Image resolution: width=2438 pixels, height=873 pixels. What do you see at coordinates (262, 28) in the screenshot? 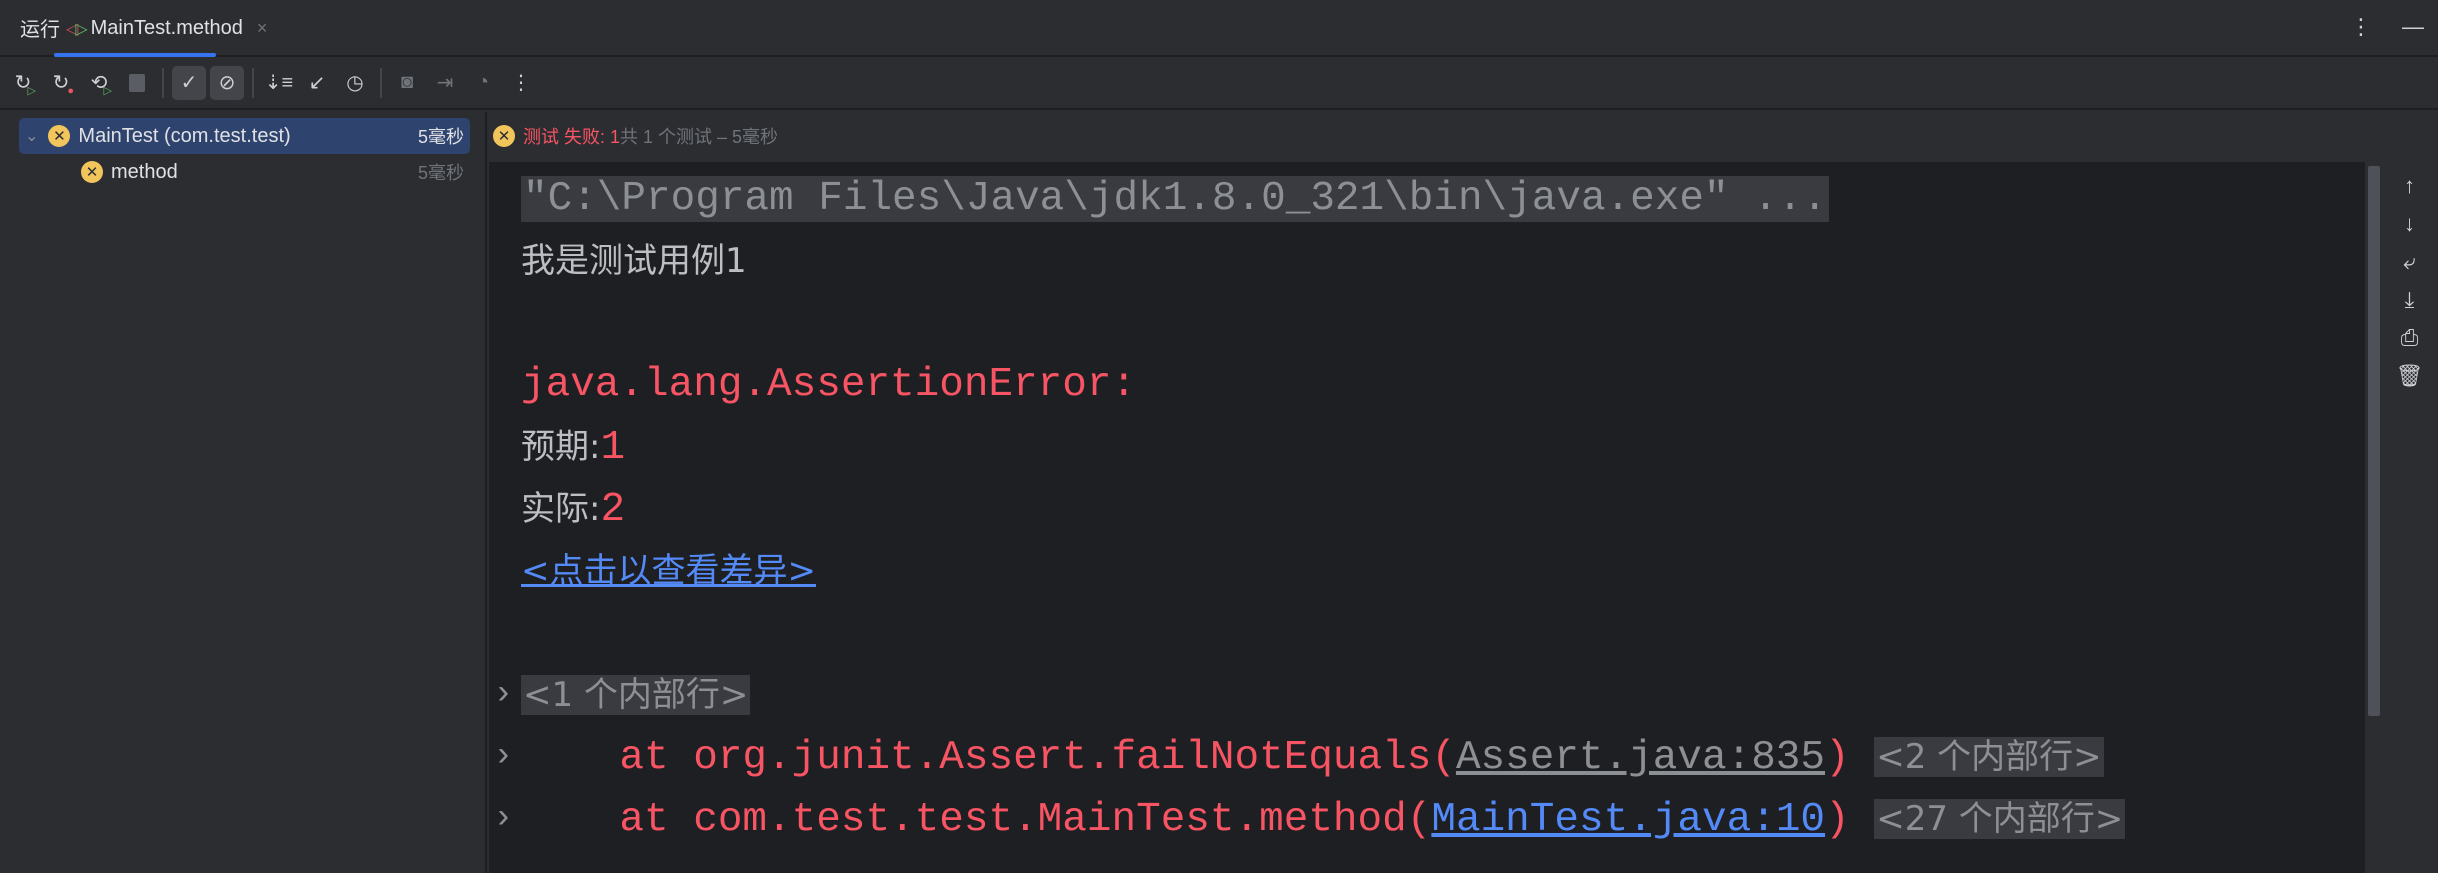
I see `close-icon: ×` at bounding box center [262, 28].